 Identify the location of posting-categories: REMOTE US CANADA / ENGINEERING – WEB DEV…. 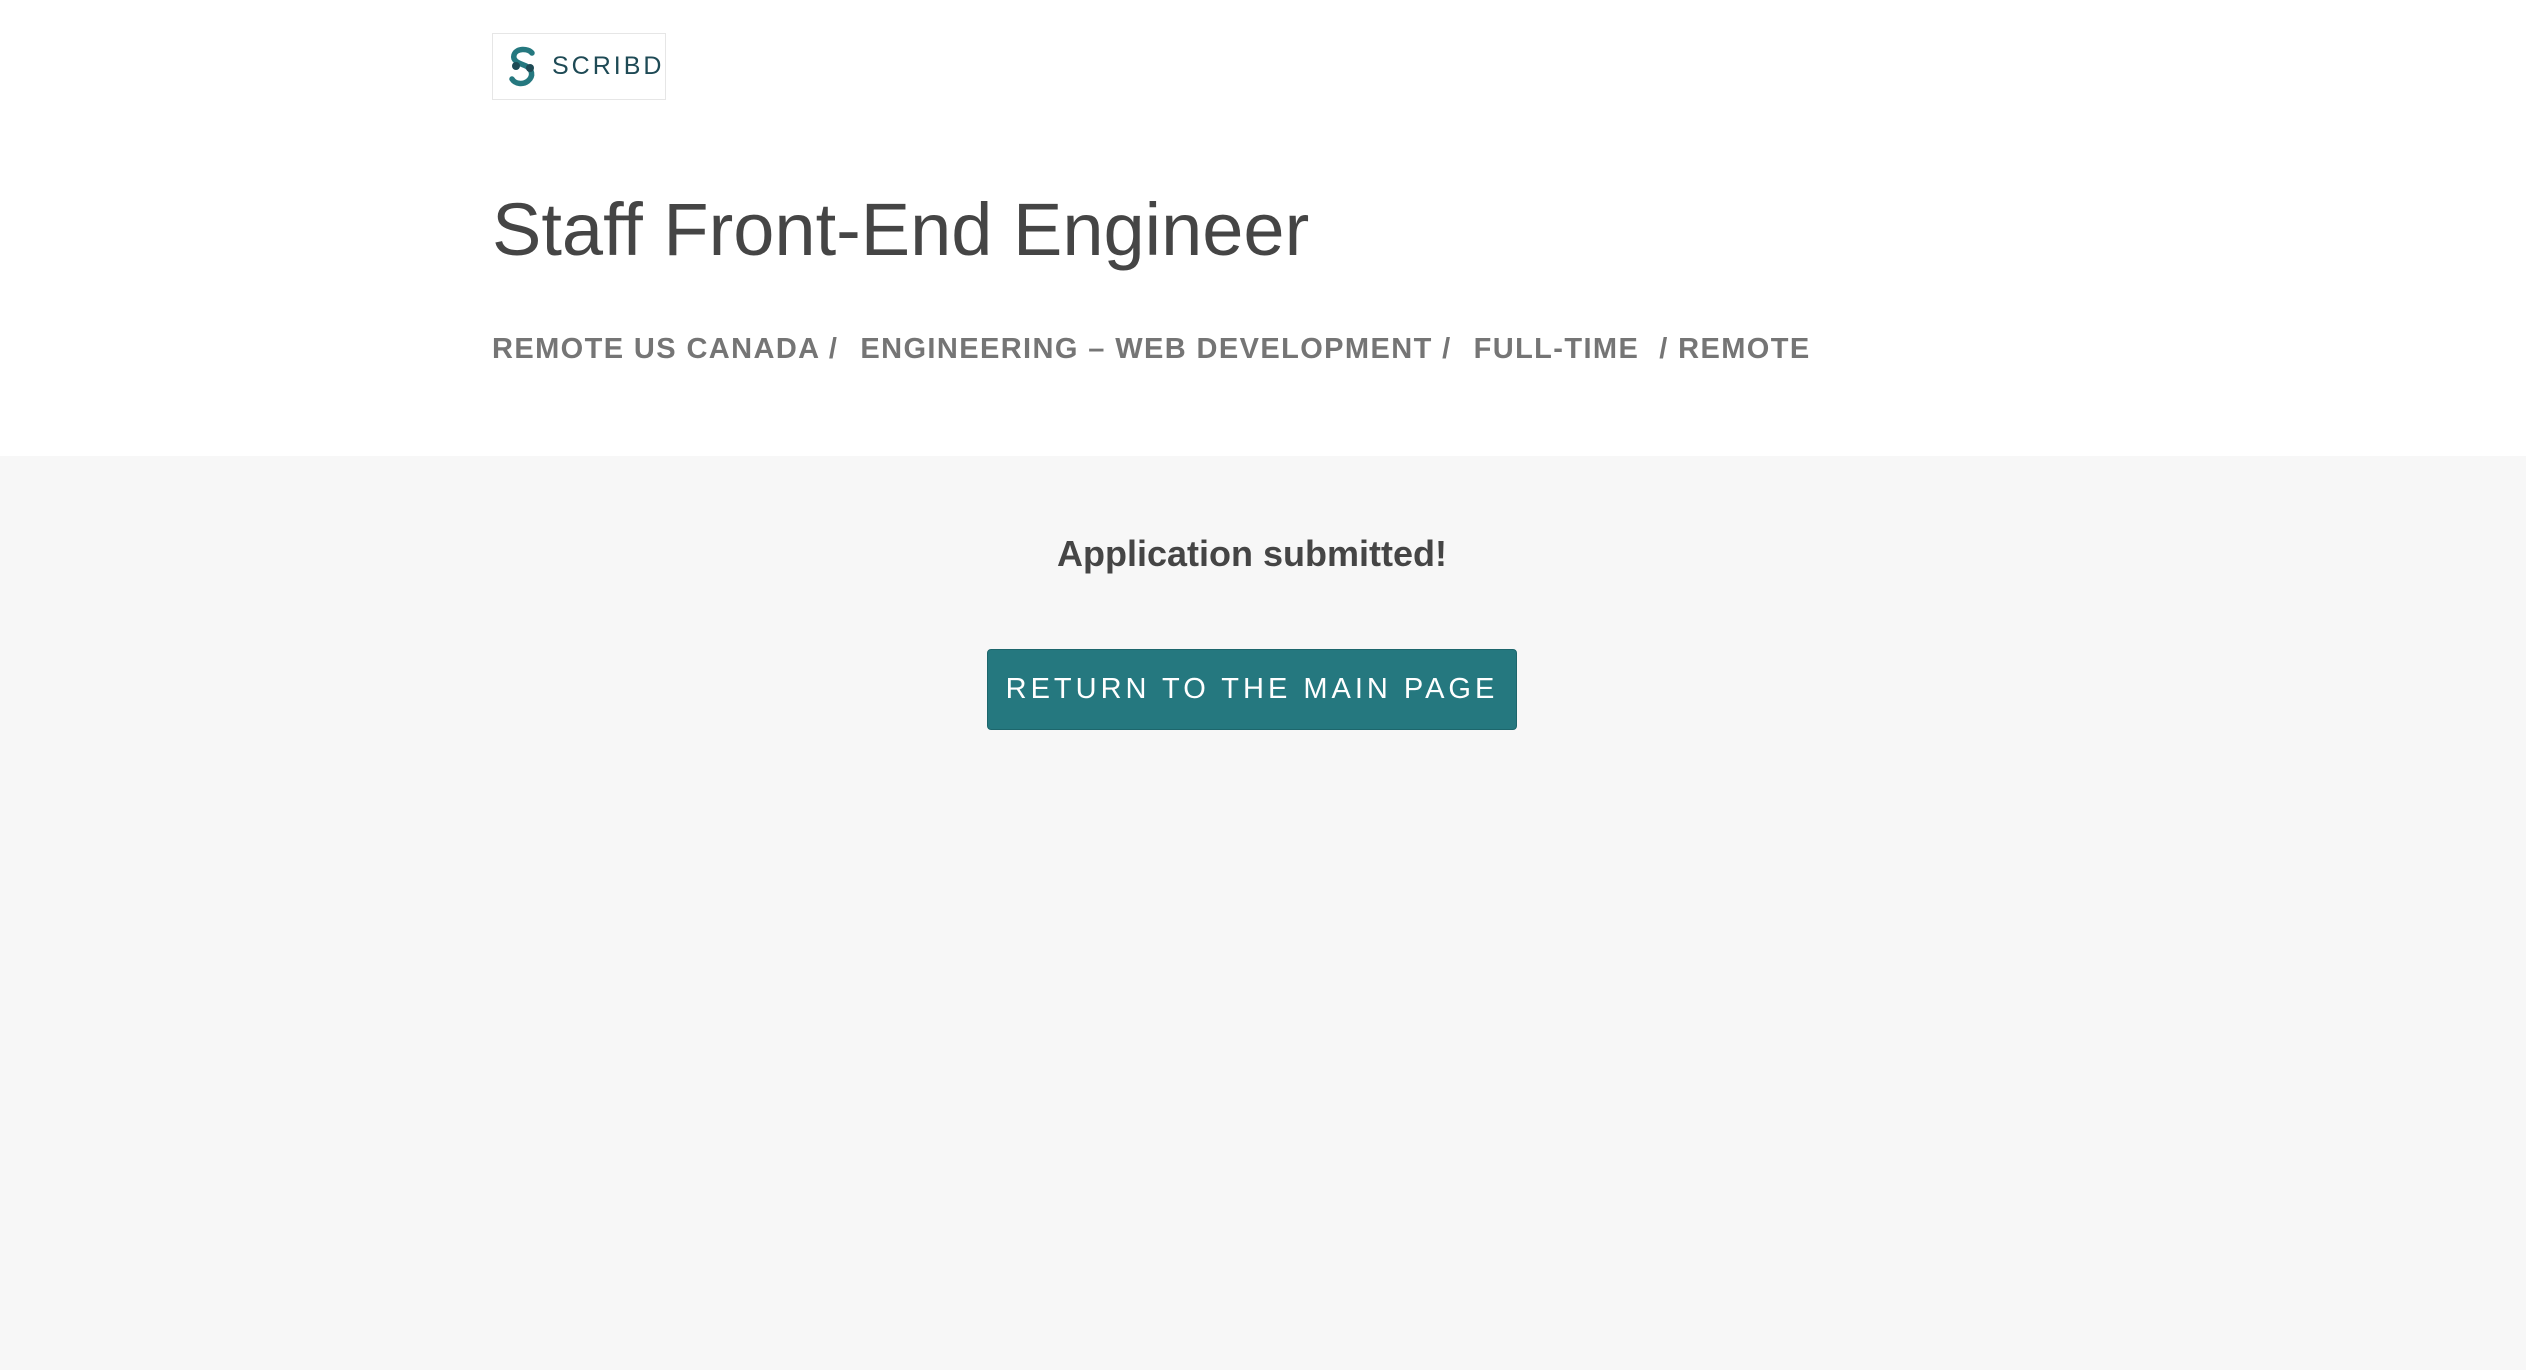
(1151, 349).